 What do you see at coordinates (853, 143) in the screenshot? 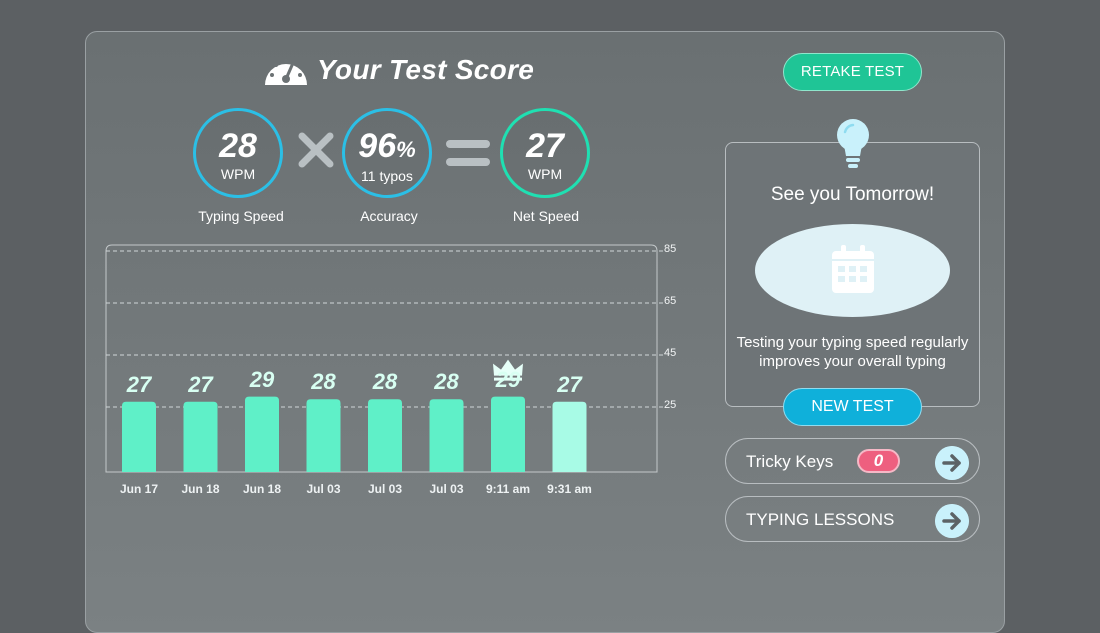
I see `lightbulb-icon` at bounding box center [853, 143].